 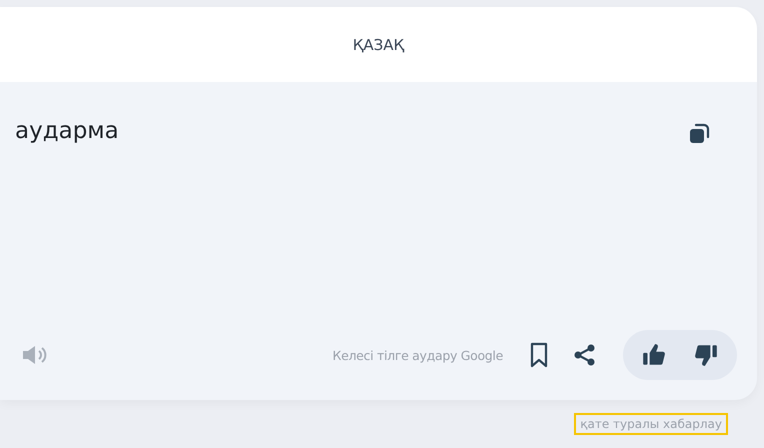 I want to click on report-error-link: қате туралы хабарлау, so click(x=651, y=424).